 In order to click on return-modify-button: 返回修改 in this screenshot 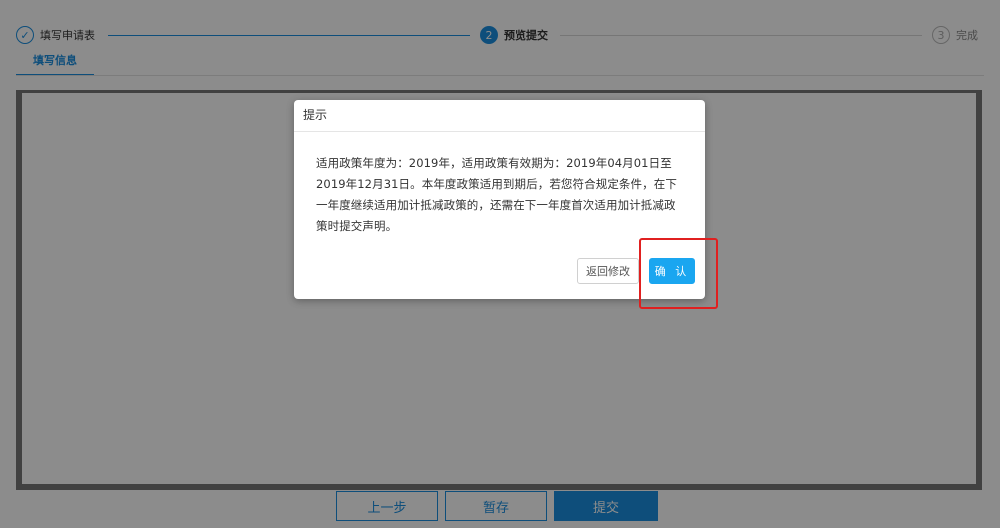, I will do `click(608, 271)`.